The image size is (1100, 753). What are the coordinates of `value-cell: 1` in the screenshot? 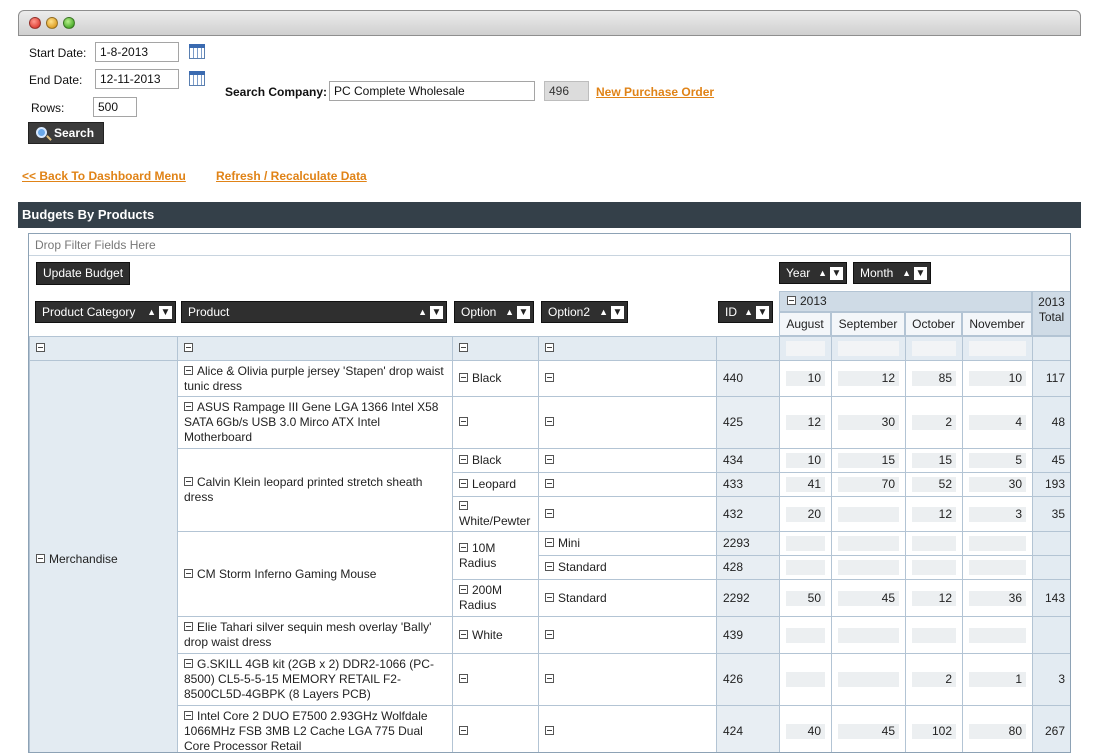 It's located at (997, 679).